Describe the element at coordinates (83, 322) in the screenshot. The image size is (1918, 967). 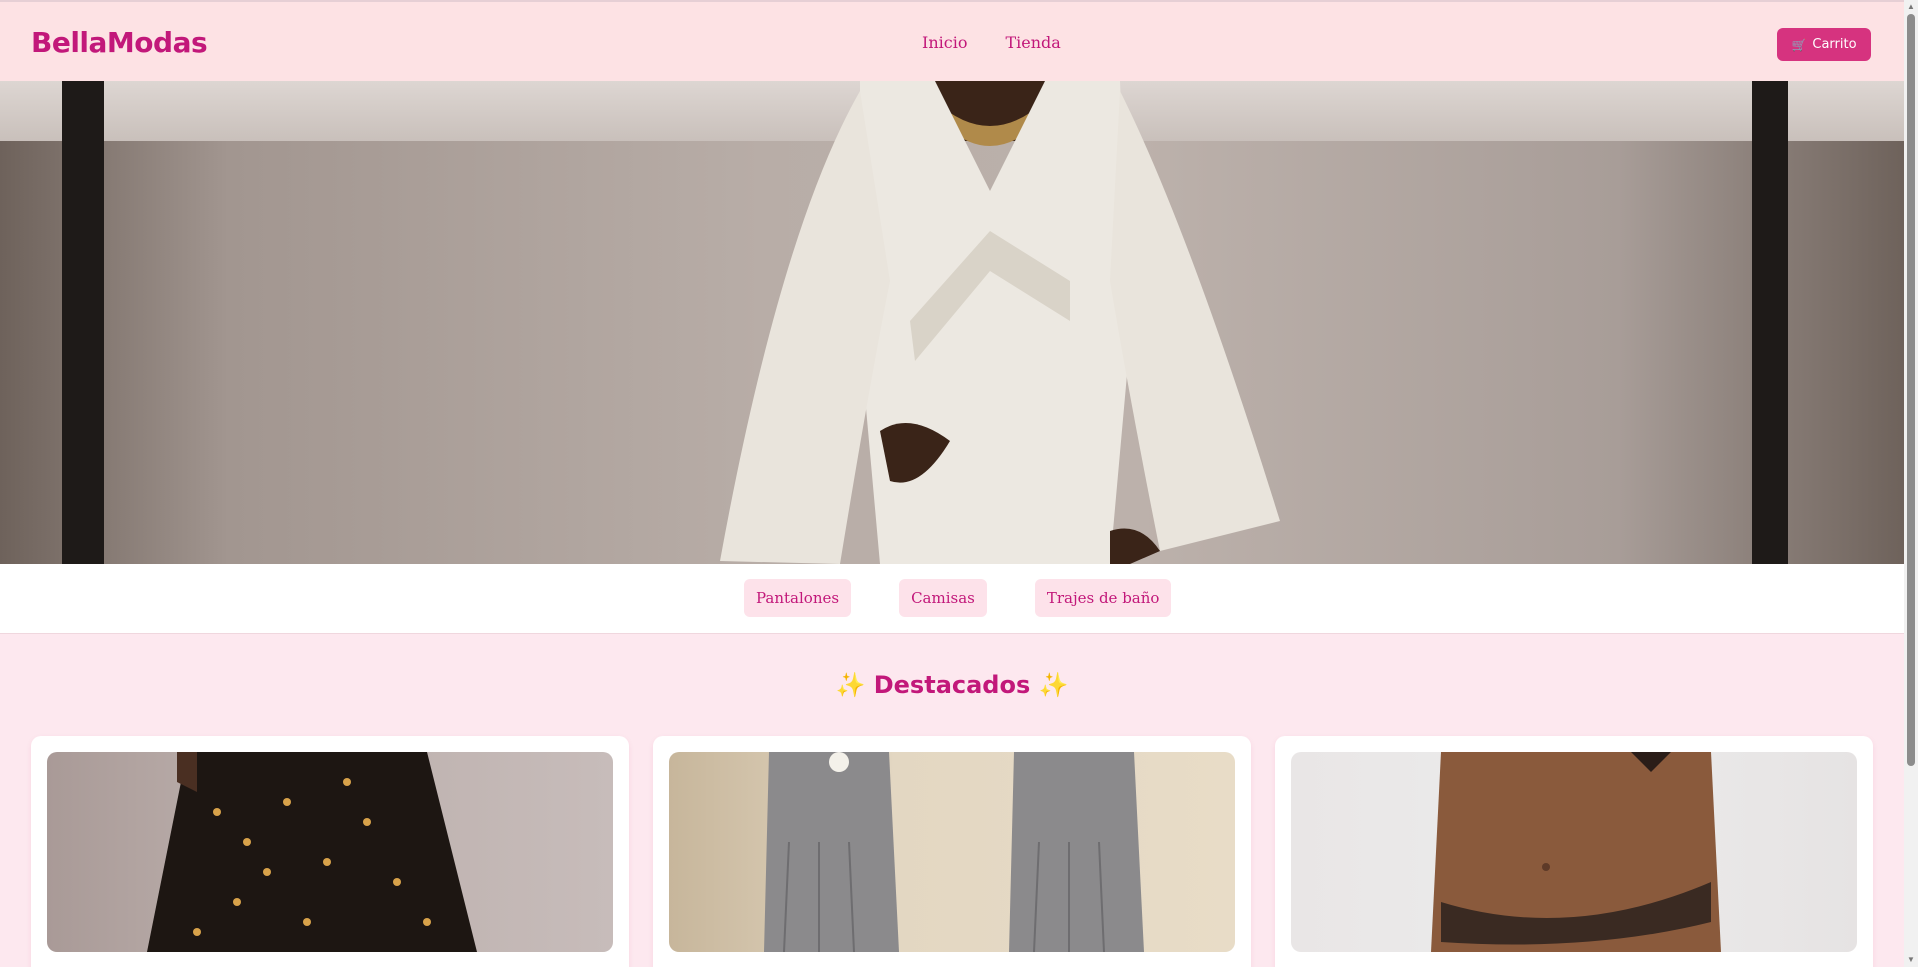
I see `hero-pillar-left` at that location.